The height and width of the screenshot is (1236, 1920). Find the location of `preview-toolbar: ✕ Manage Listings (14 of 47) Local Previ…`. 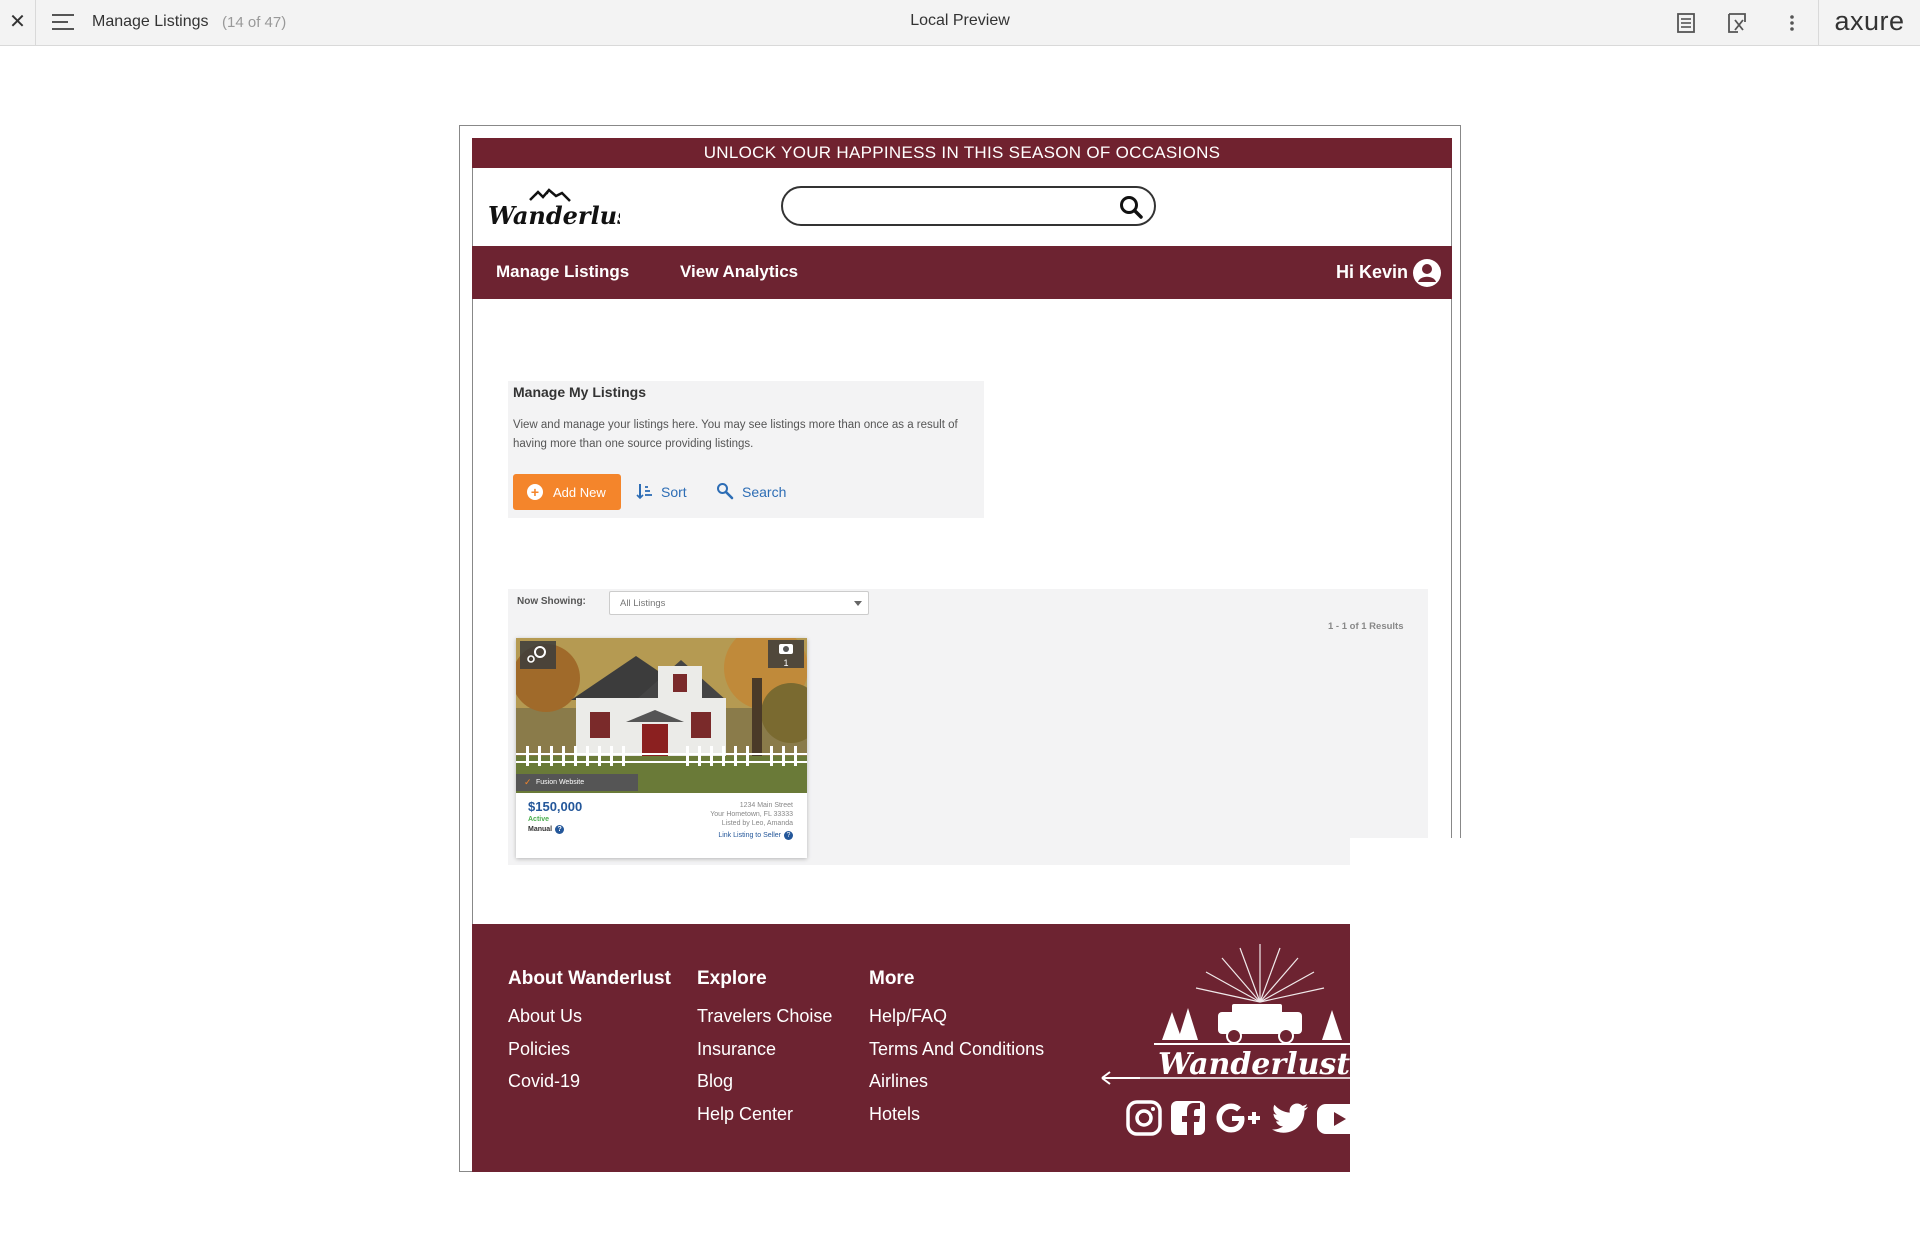

preview-toolbar: ✕ Manage Listings (14 of 47) Local Previ… is located at coordinates (960, 23).